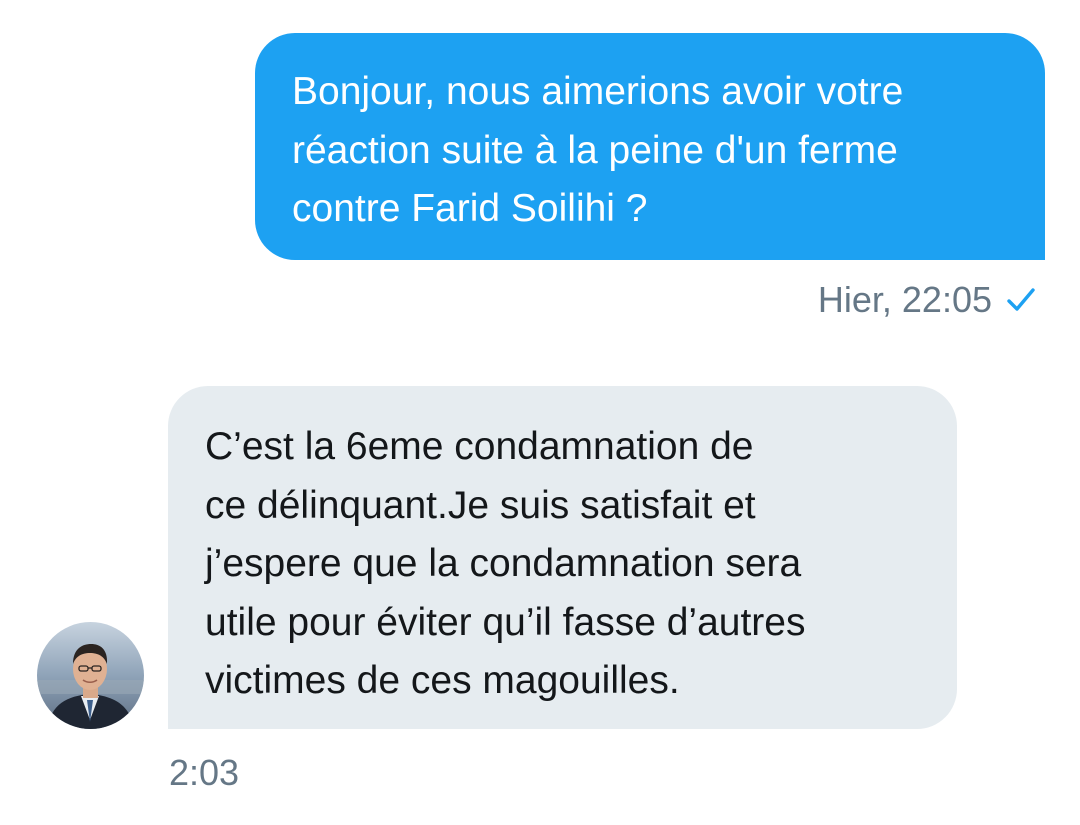  Describe the element at coordinates (442, 680) in the screenshot. I see `received-message-line: victimes de ces magouilles.` at that location.